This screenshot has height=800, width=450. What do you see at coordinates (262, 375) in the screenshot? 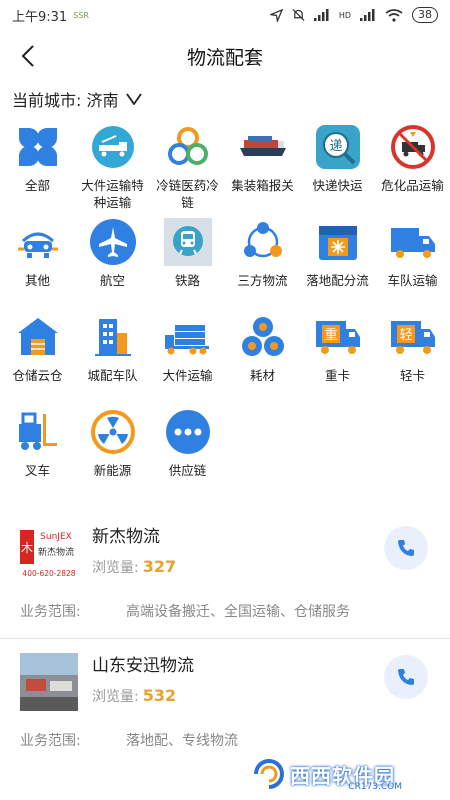
I see `category-label: 耗材` at bounding box center [262, 375].